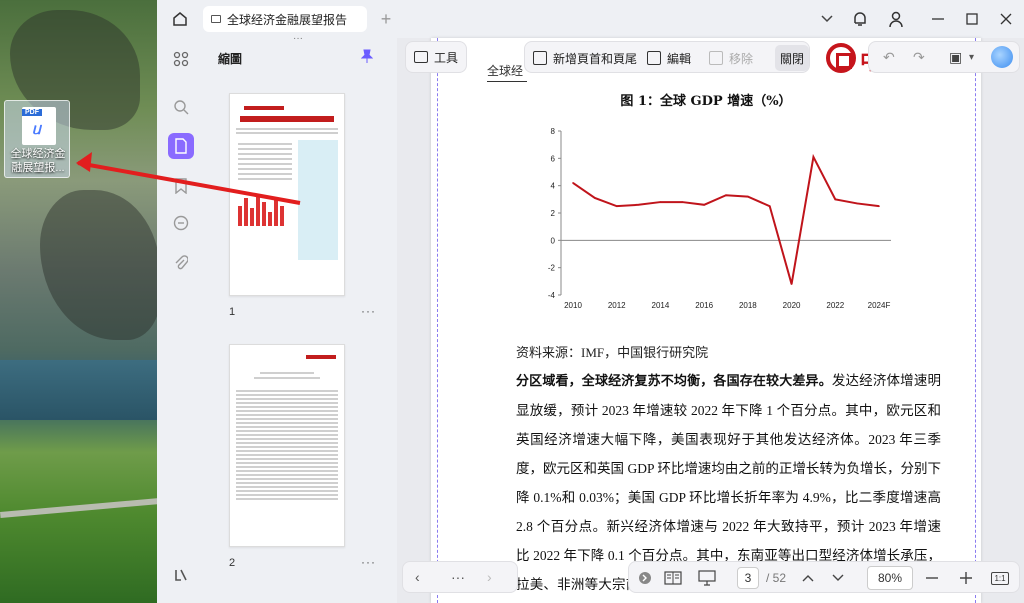 This screenshot has height=603, width=1024. I want to click on document-tab: 全球经济金融展望报告, so click(285, 19).